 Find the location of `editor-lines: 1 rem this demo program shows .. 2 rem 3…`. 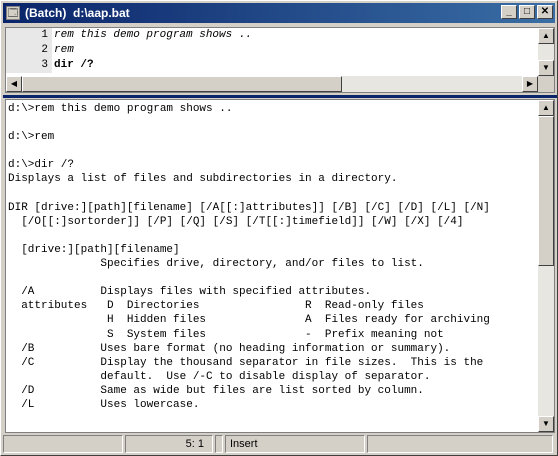

editor-lines: 1 rem this demo program shows .. 2 rem 3… is located at coordinates (272, 52).